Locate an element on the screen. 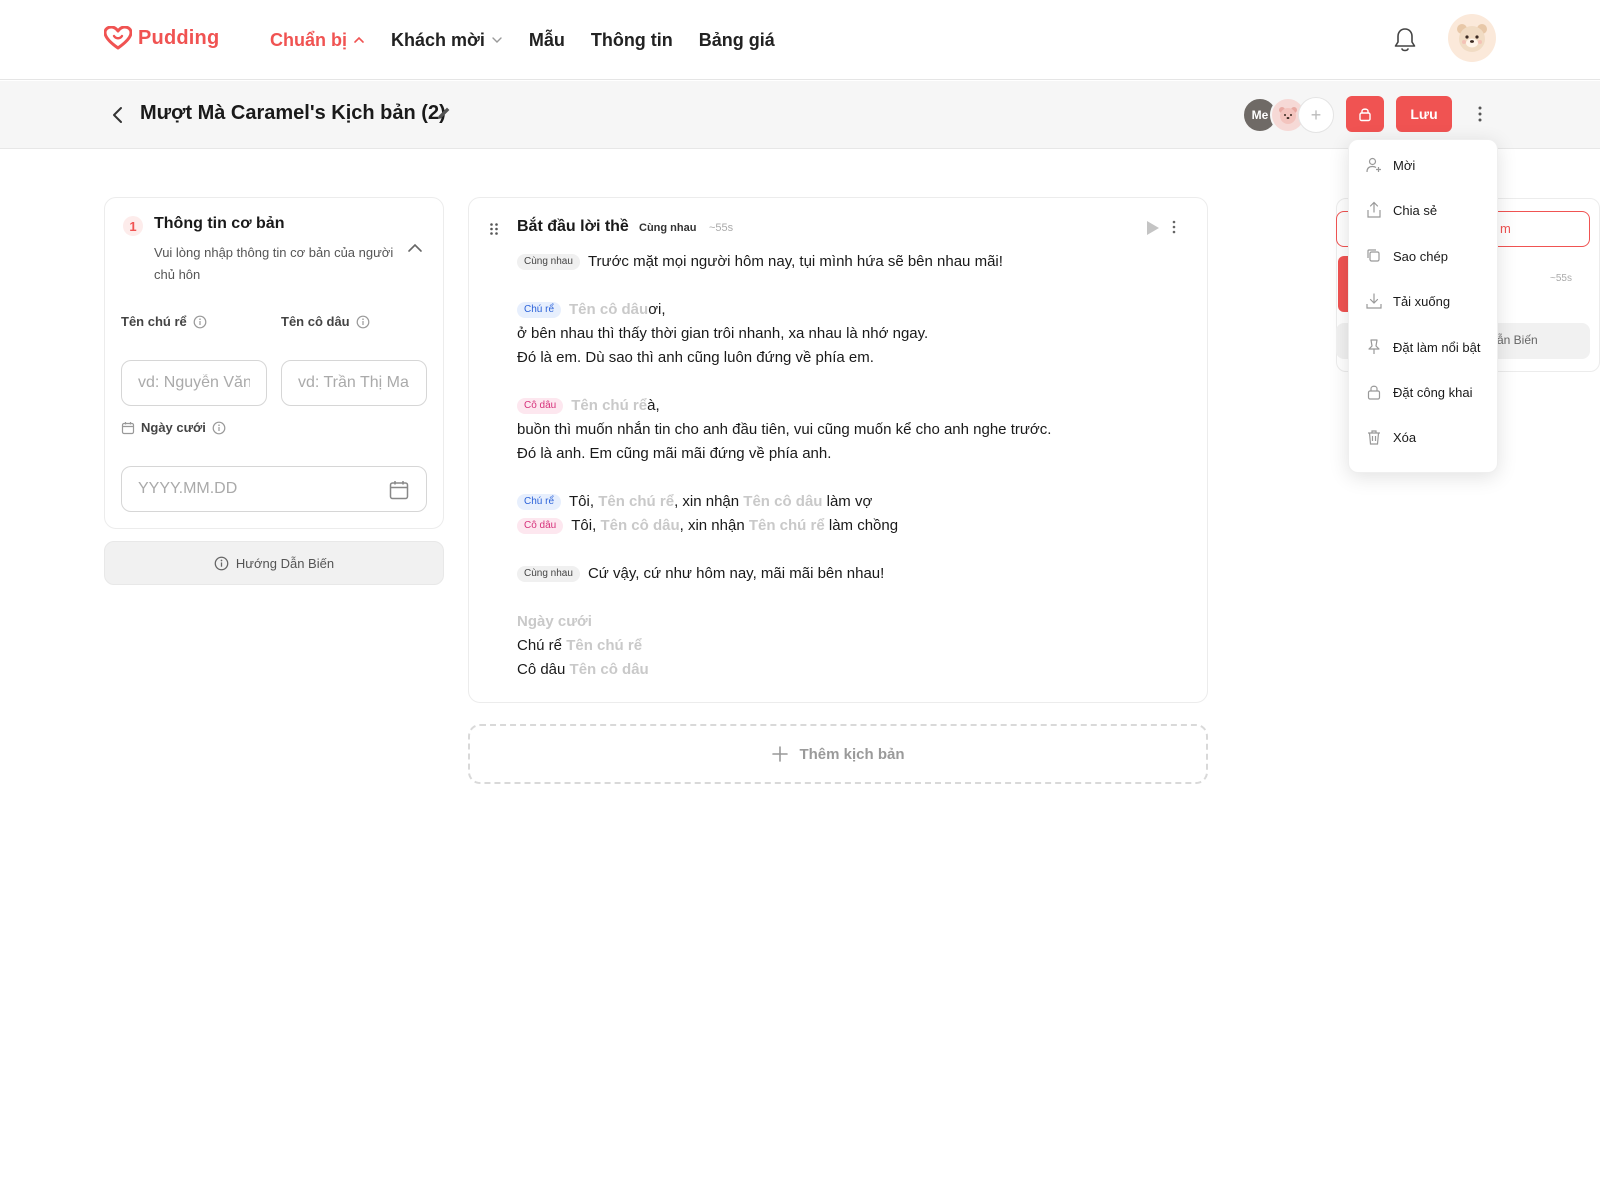 The height and width of the screenshot is (1200, 1600). nav-item-label: Bảng giá is located at coordinates (736, 39).